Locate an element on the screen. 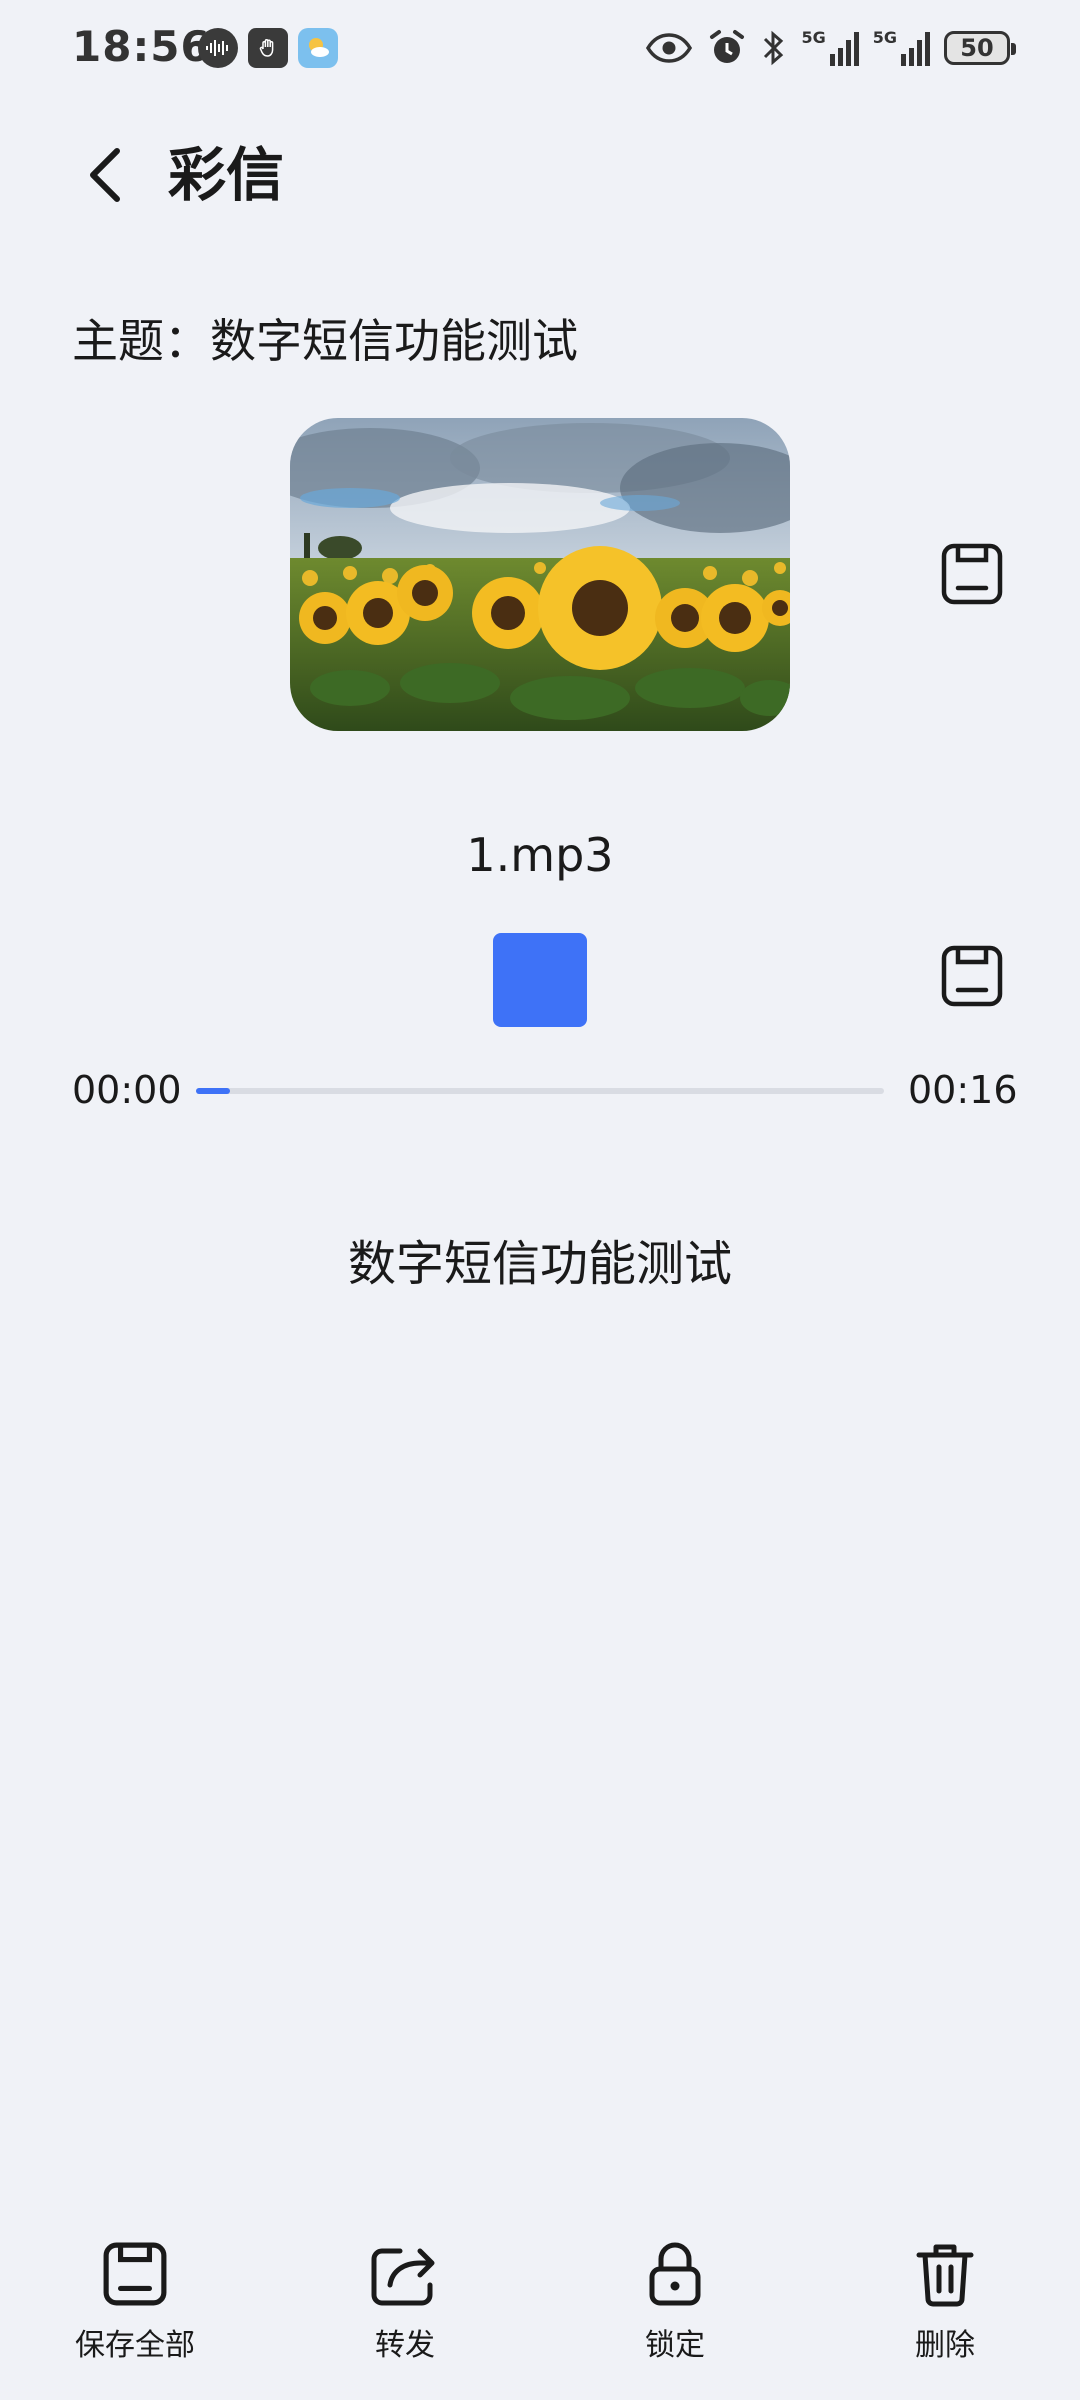  save-image-button is located at coordinates (972, 574).